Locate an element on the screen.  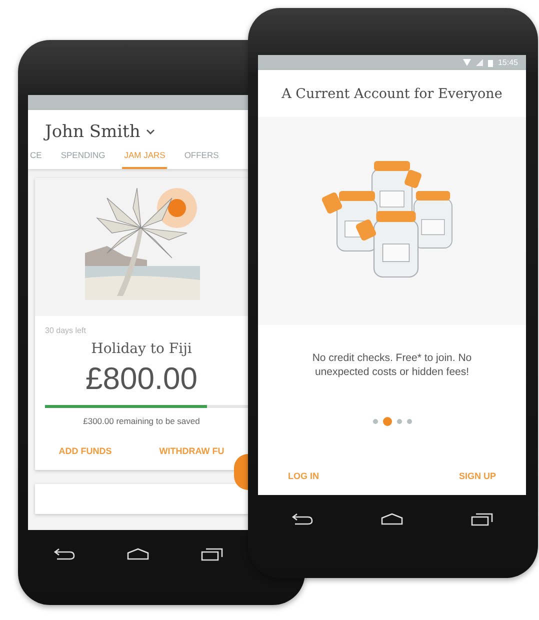
battery-icon is located at coordinates (490, 62).